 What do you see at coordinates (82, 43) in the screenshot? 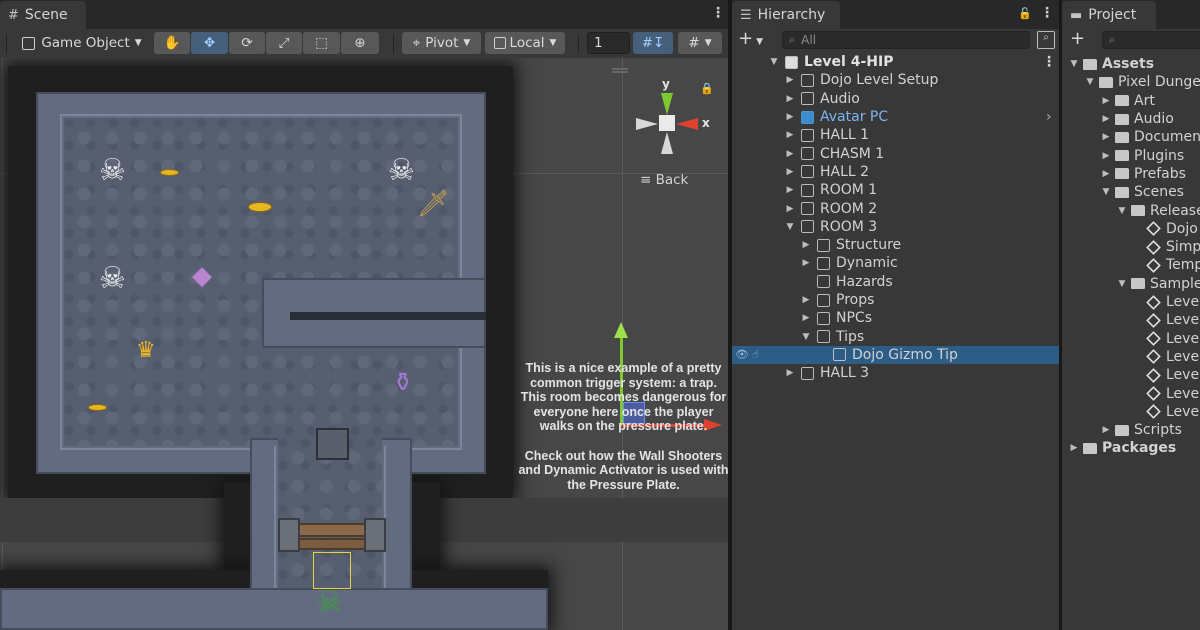
I see `object-mode-dropdown: Game Object ▼` at bounding box center [82, 43].